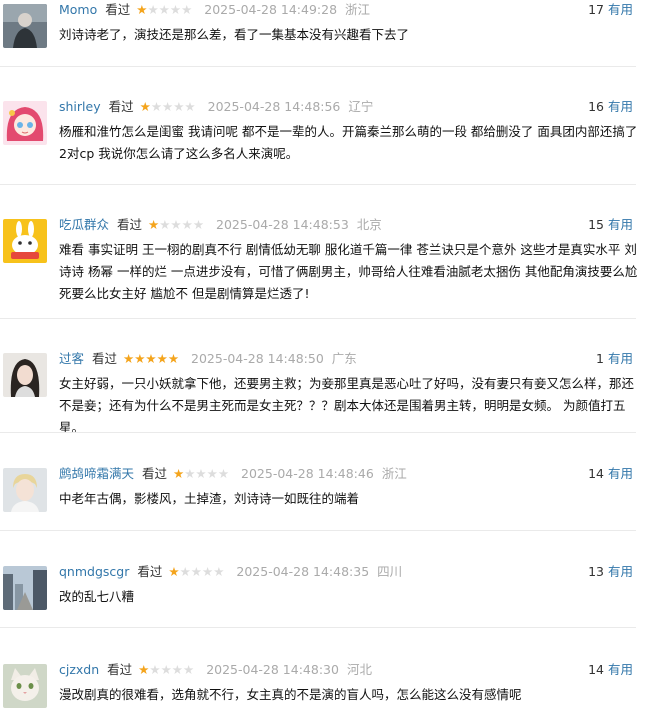 This screenshot has width=650, height=708. I want to click on comment-meta: 吃瓜群众 看过 ★★★★★ 2025-04-28 14:48:53 北京, so click(220, 225).